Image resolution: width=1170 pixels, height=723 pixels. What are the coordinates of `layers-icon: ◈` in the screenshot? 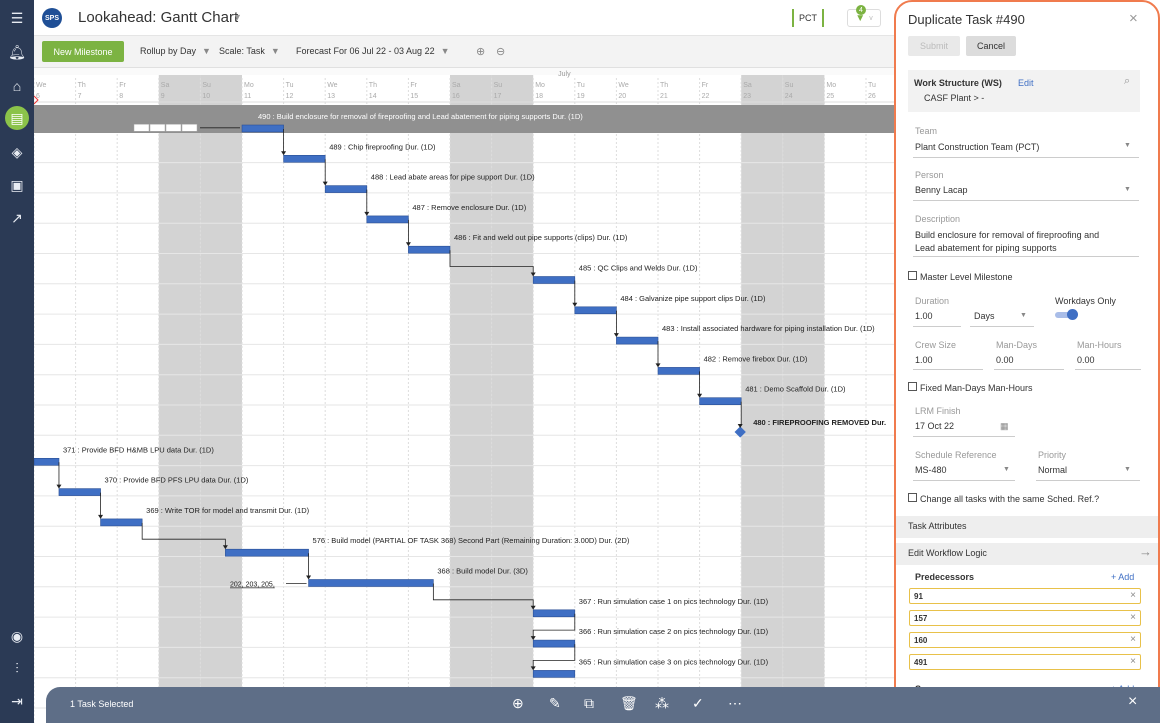 It's located at (17, 152).